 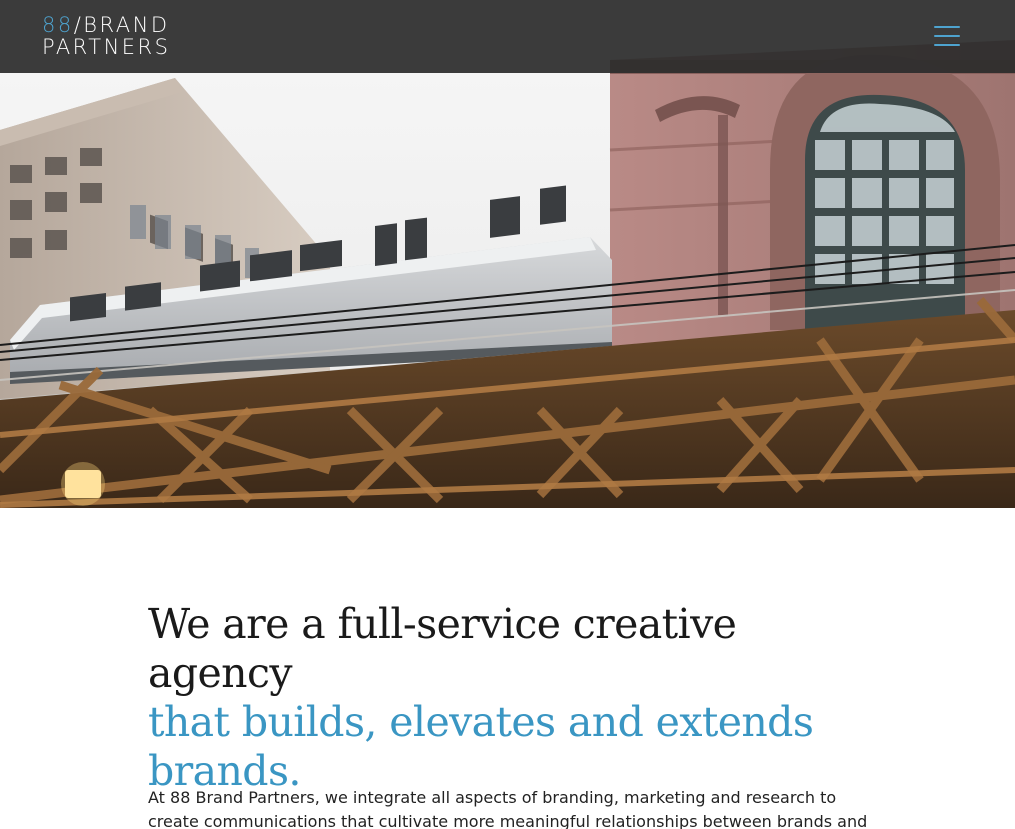 I want to click on logo-line-1: 88/BRAND, so click(x=106, y=25).